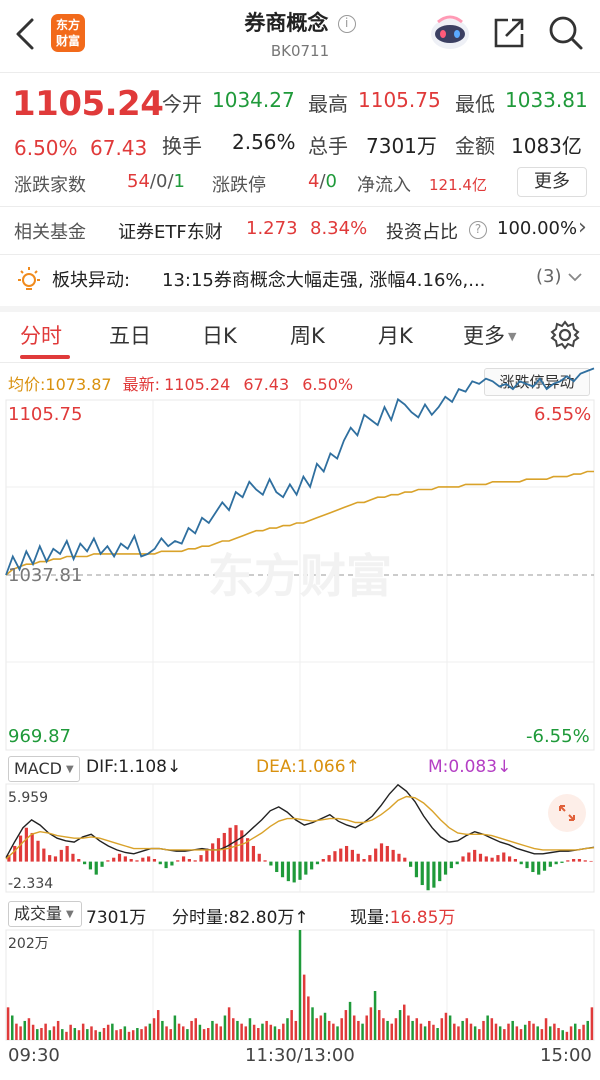  What do you see at coordinates (403, 918) in the screenshot?
I see `current-volume: 现量:16.85万` at bounding box center [403, 918].